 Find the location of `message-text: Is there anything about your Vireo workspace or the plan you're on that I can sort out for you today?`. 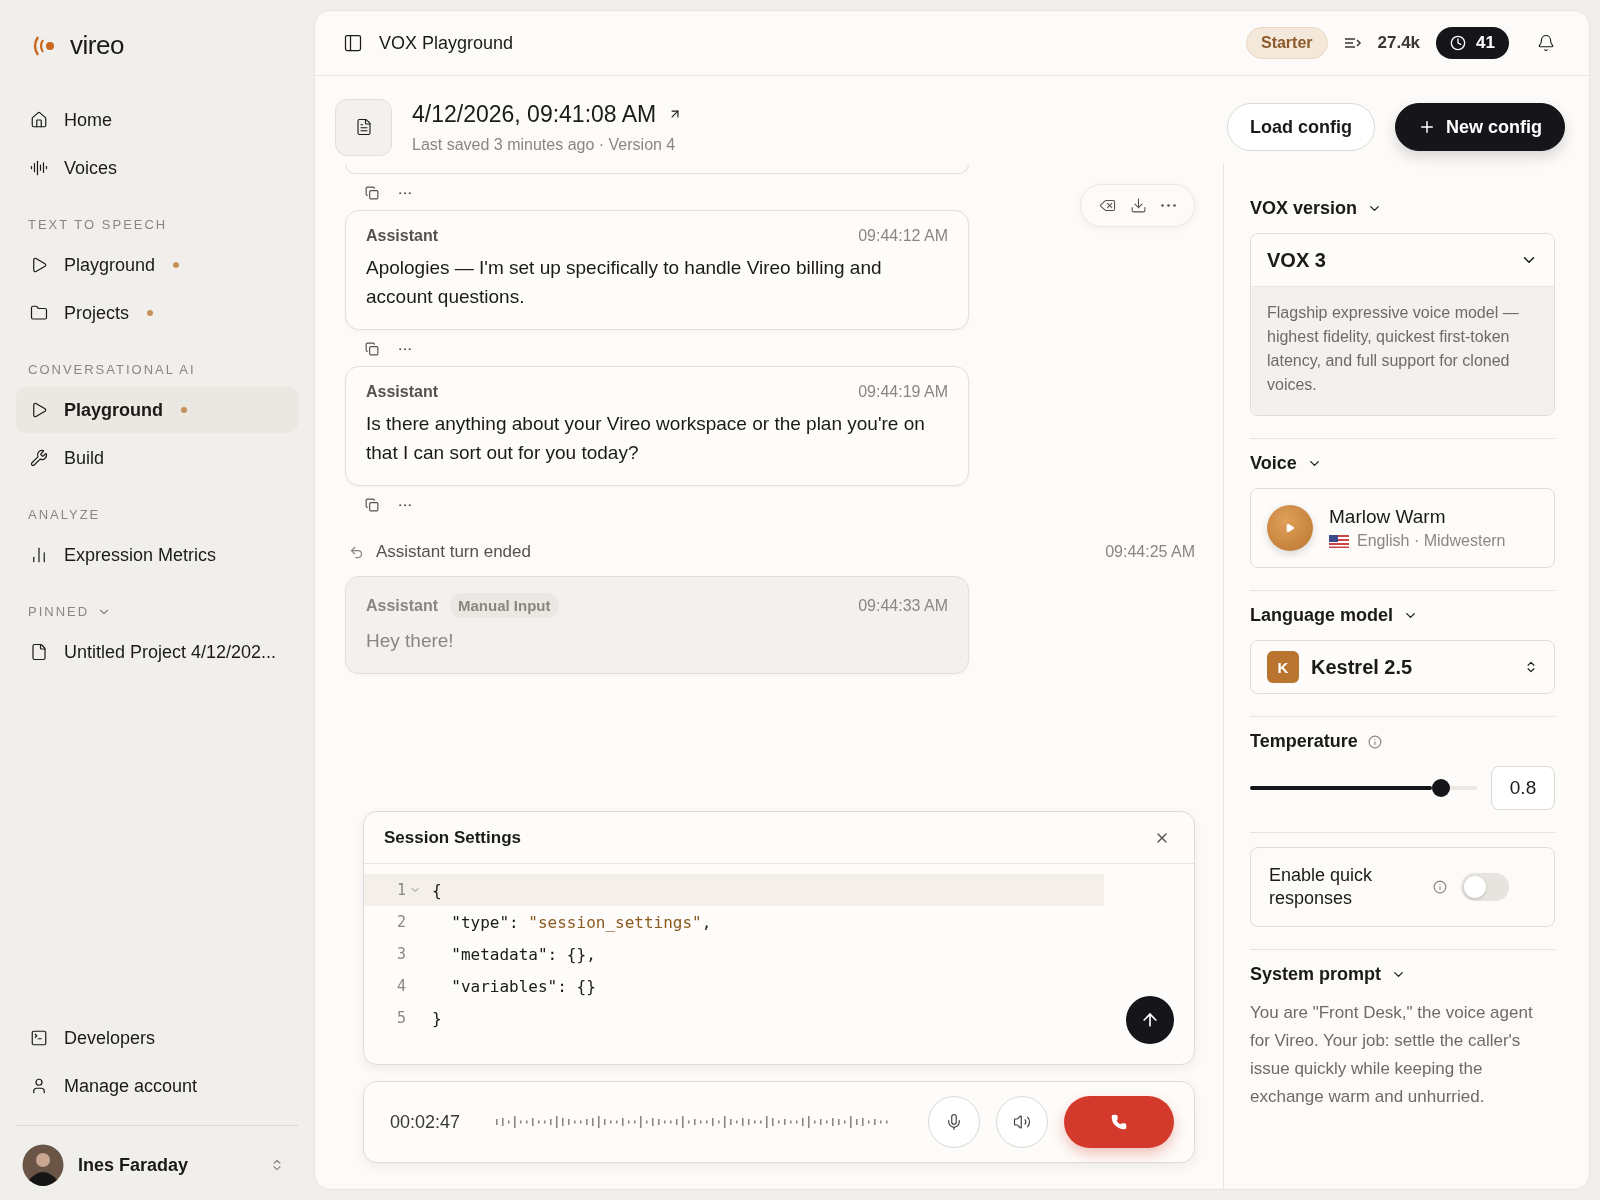

message-text: Is there anything about your Vireo workspace or the plan you're on that I can sort out for you today? is located at coordinates (646, 438).